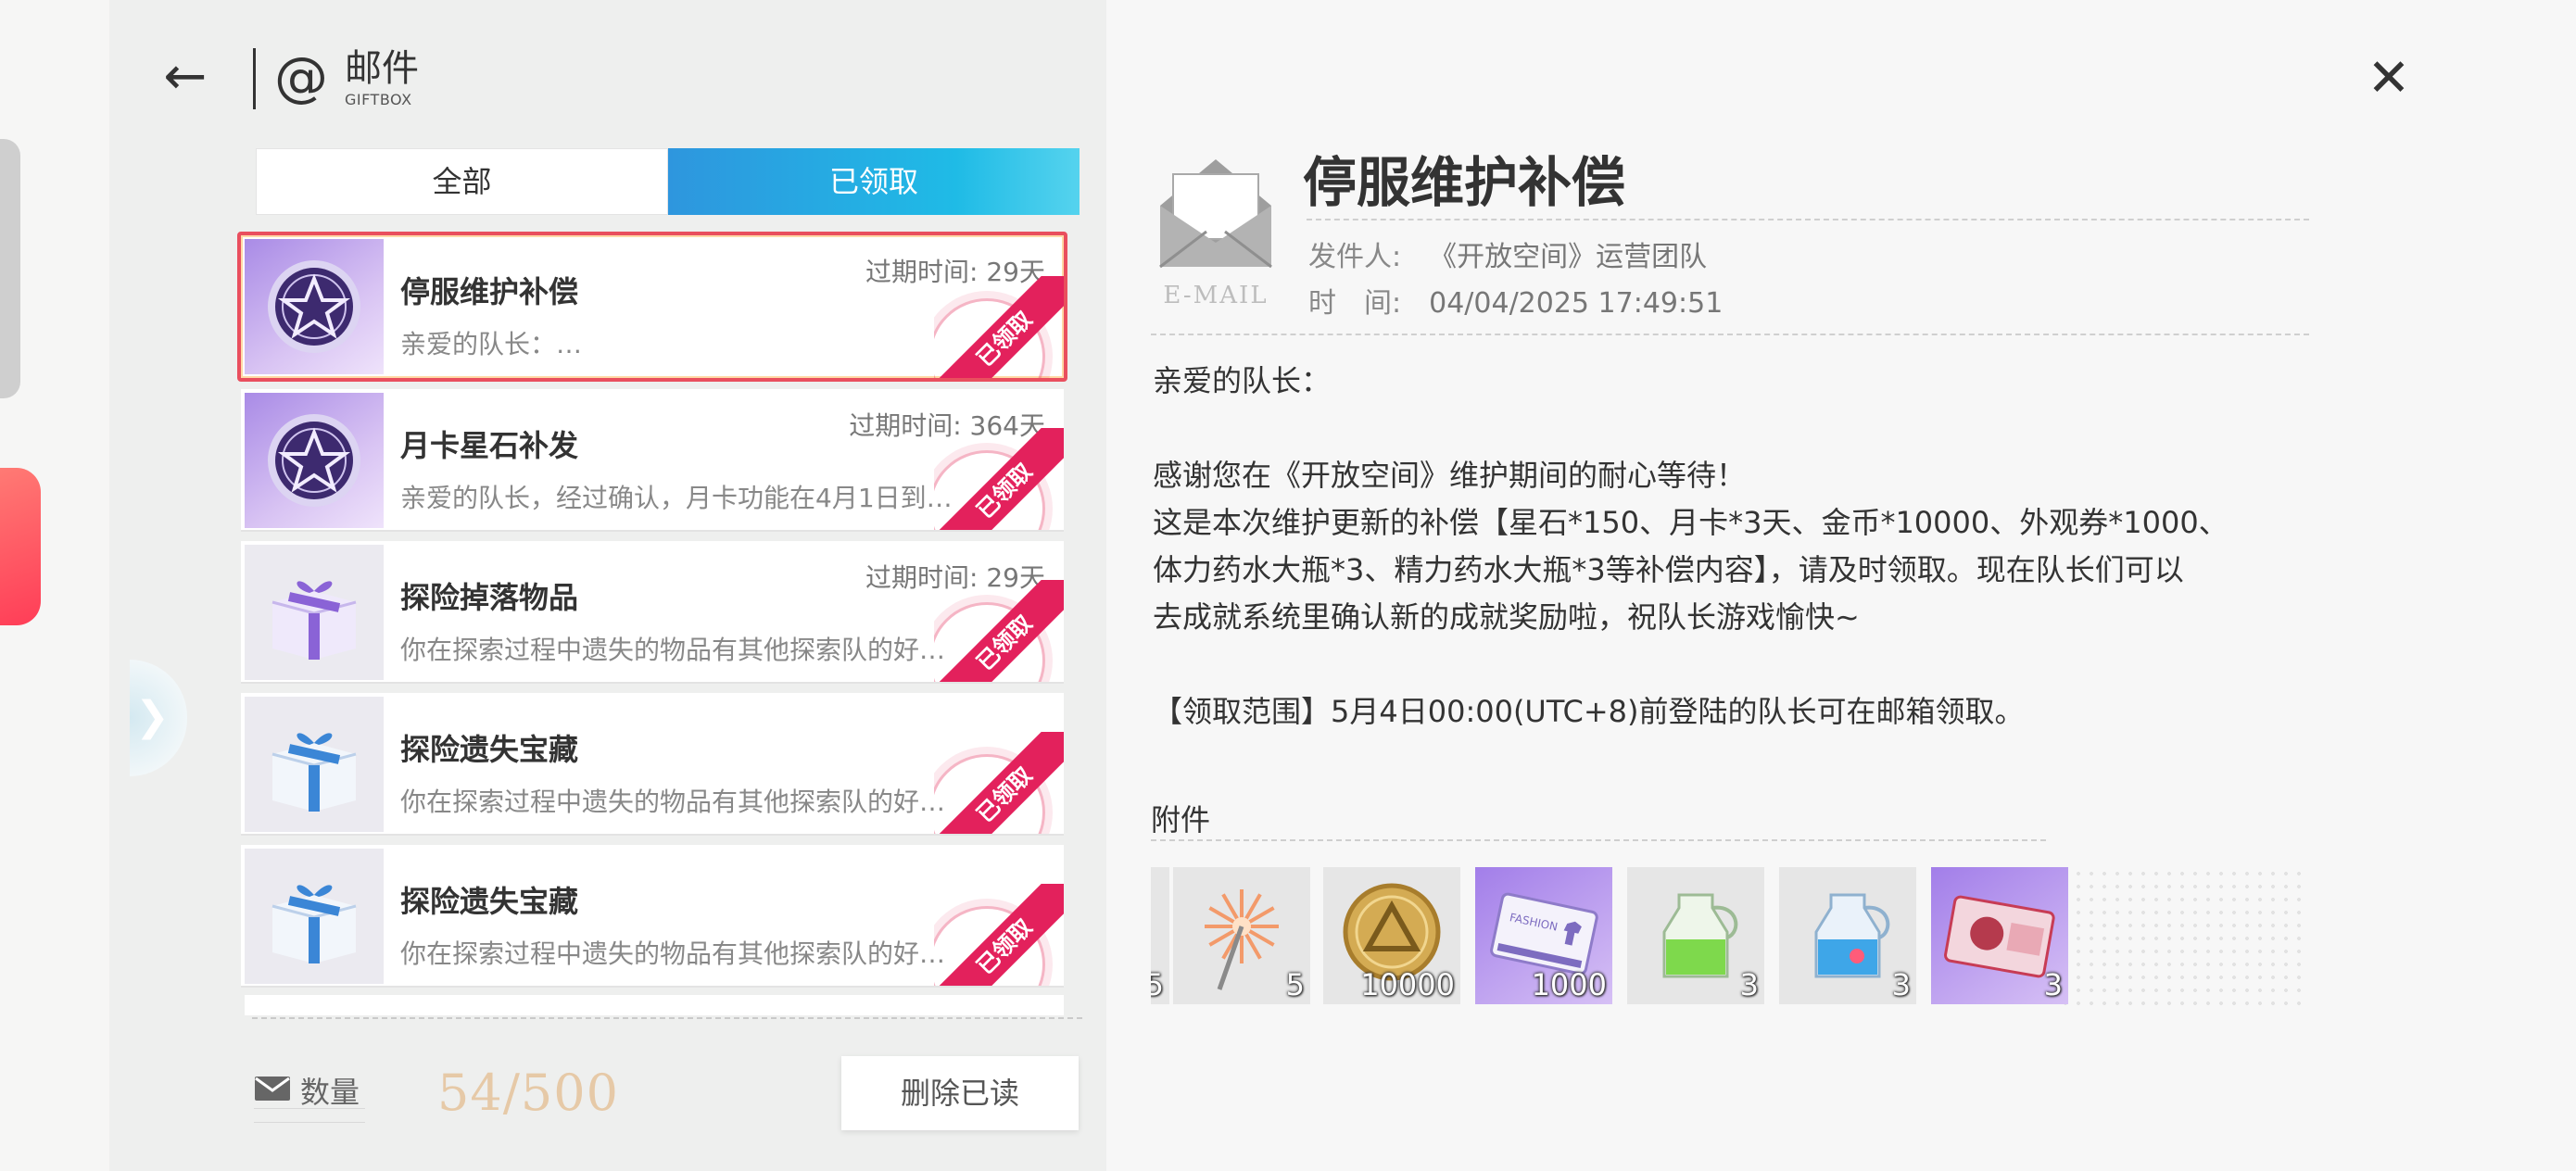 This screenshot has height=1171, width=2576. I want to click on attachment-fashion-voucher-icon: FASHION 1000, so click(1543, 936).